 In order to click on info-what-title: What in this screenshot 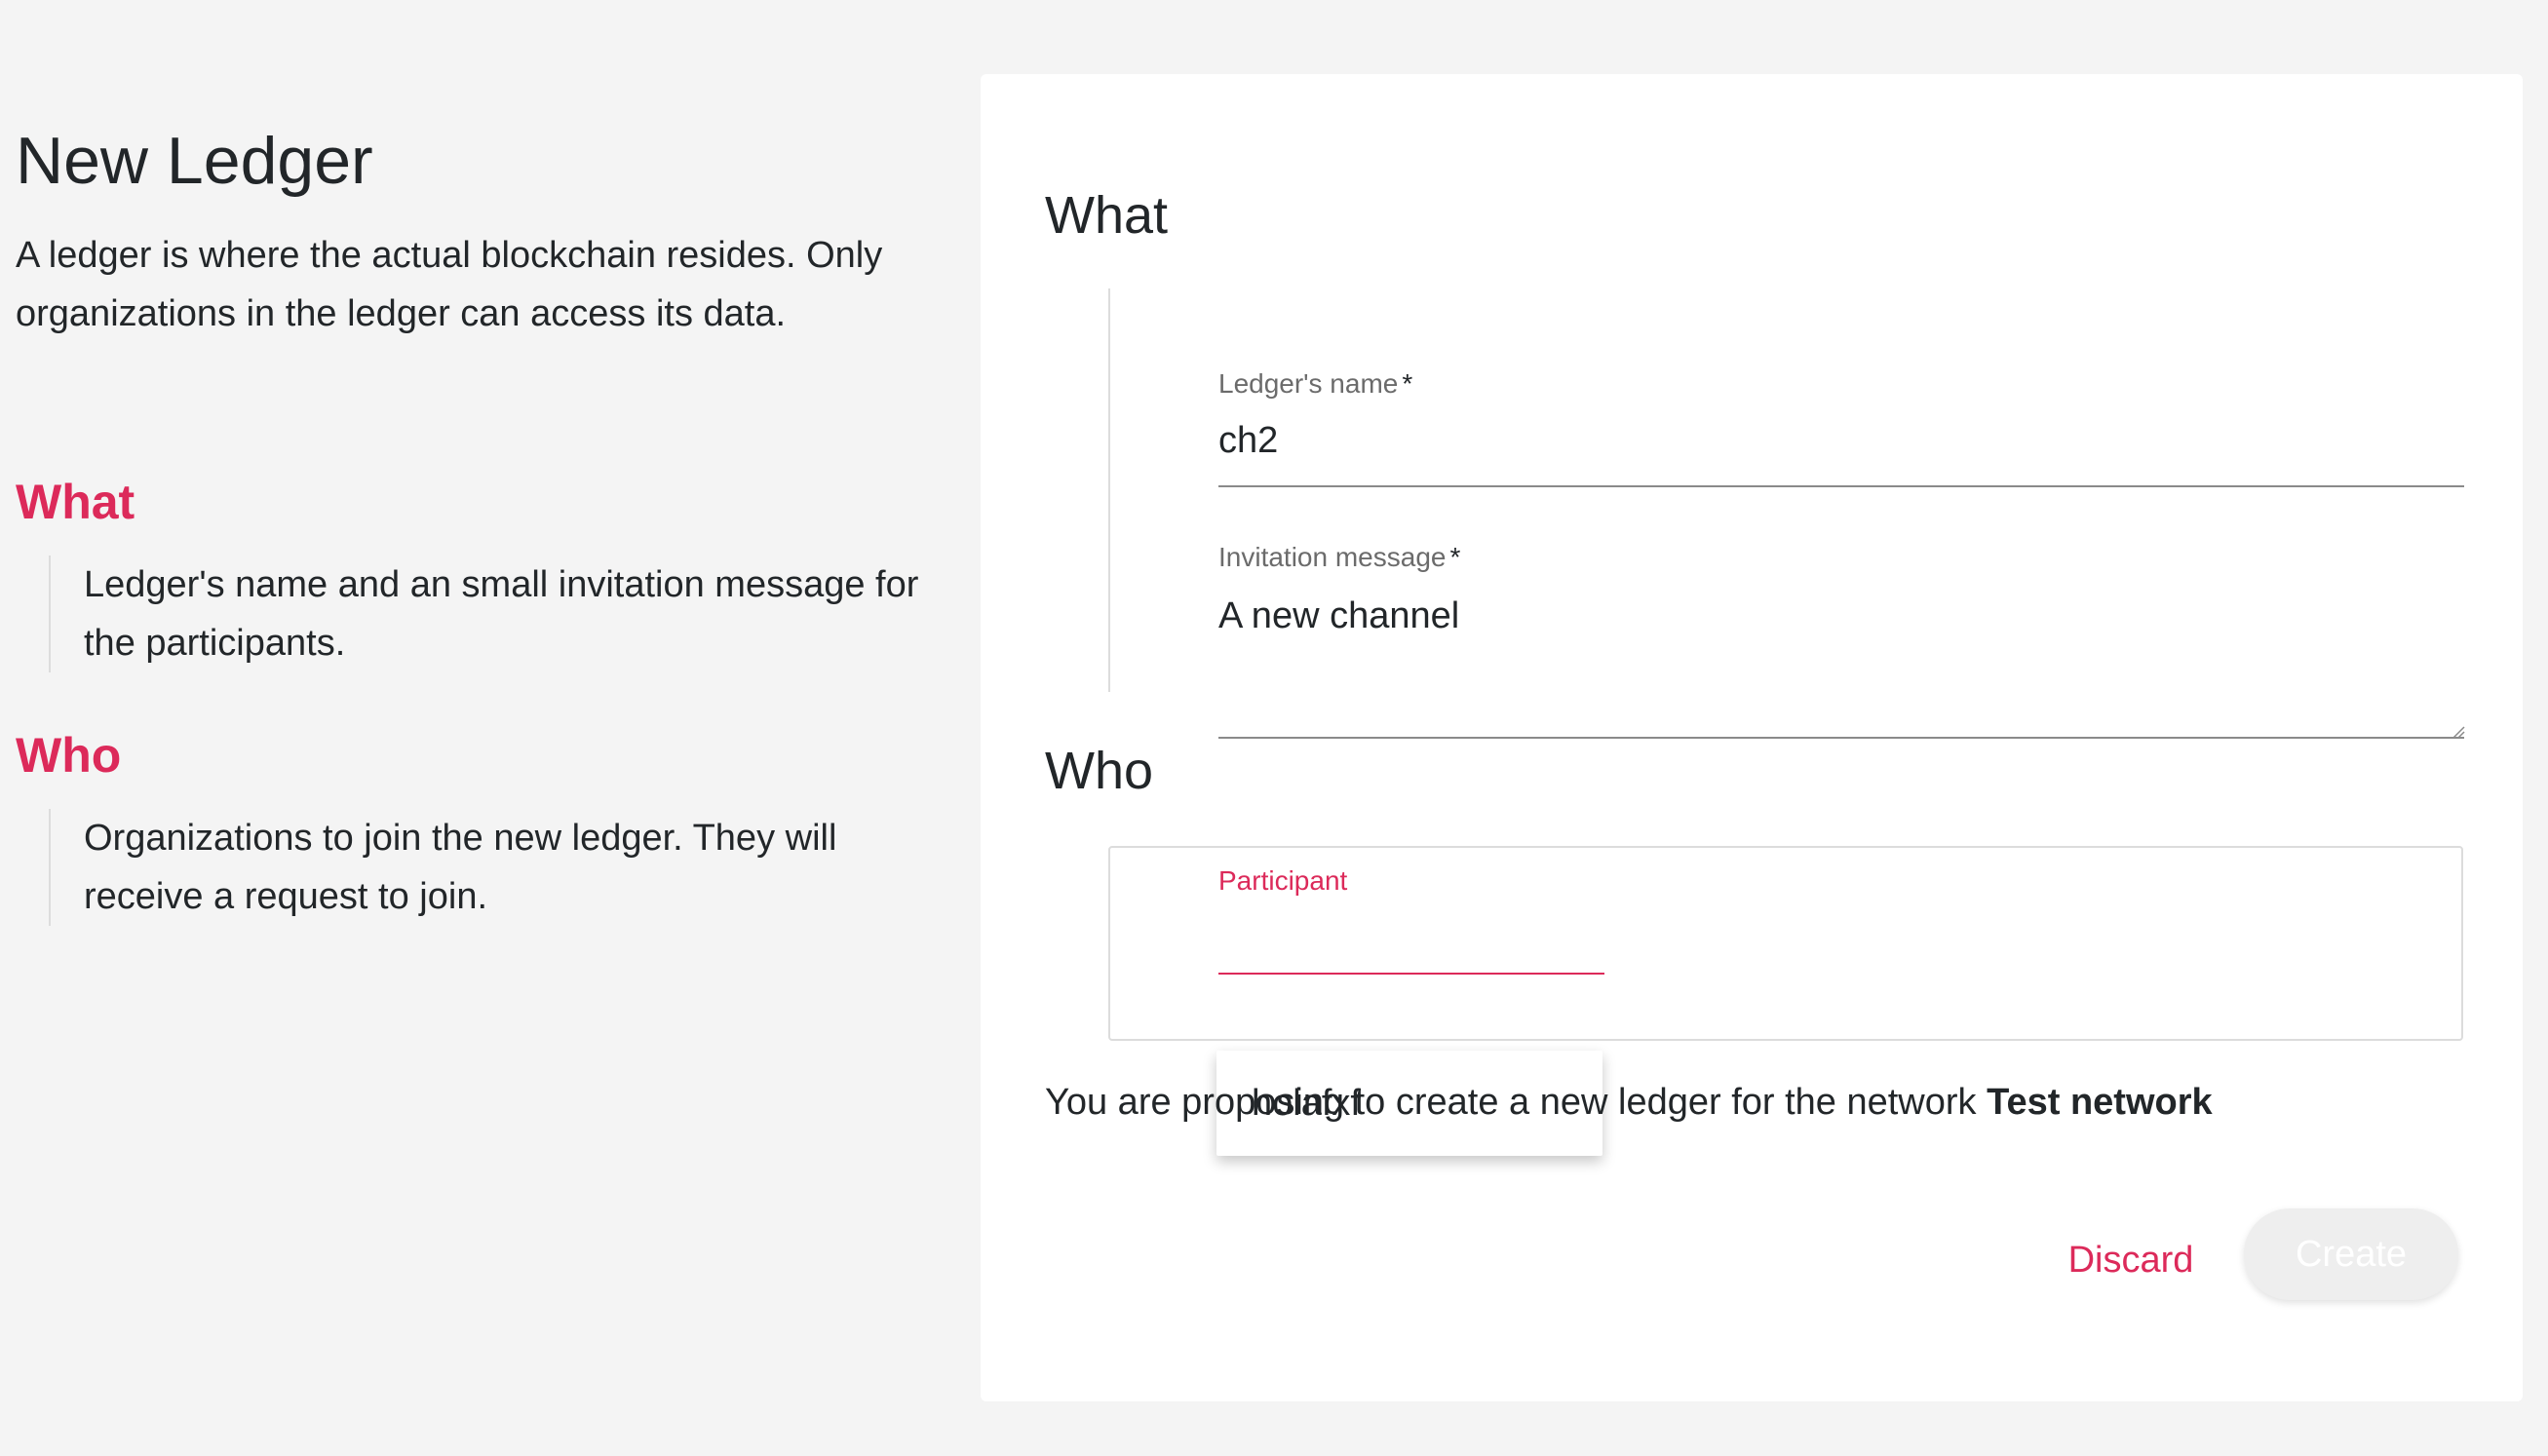, I will do `click(75, 502)`.